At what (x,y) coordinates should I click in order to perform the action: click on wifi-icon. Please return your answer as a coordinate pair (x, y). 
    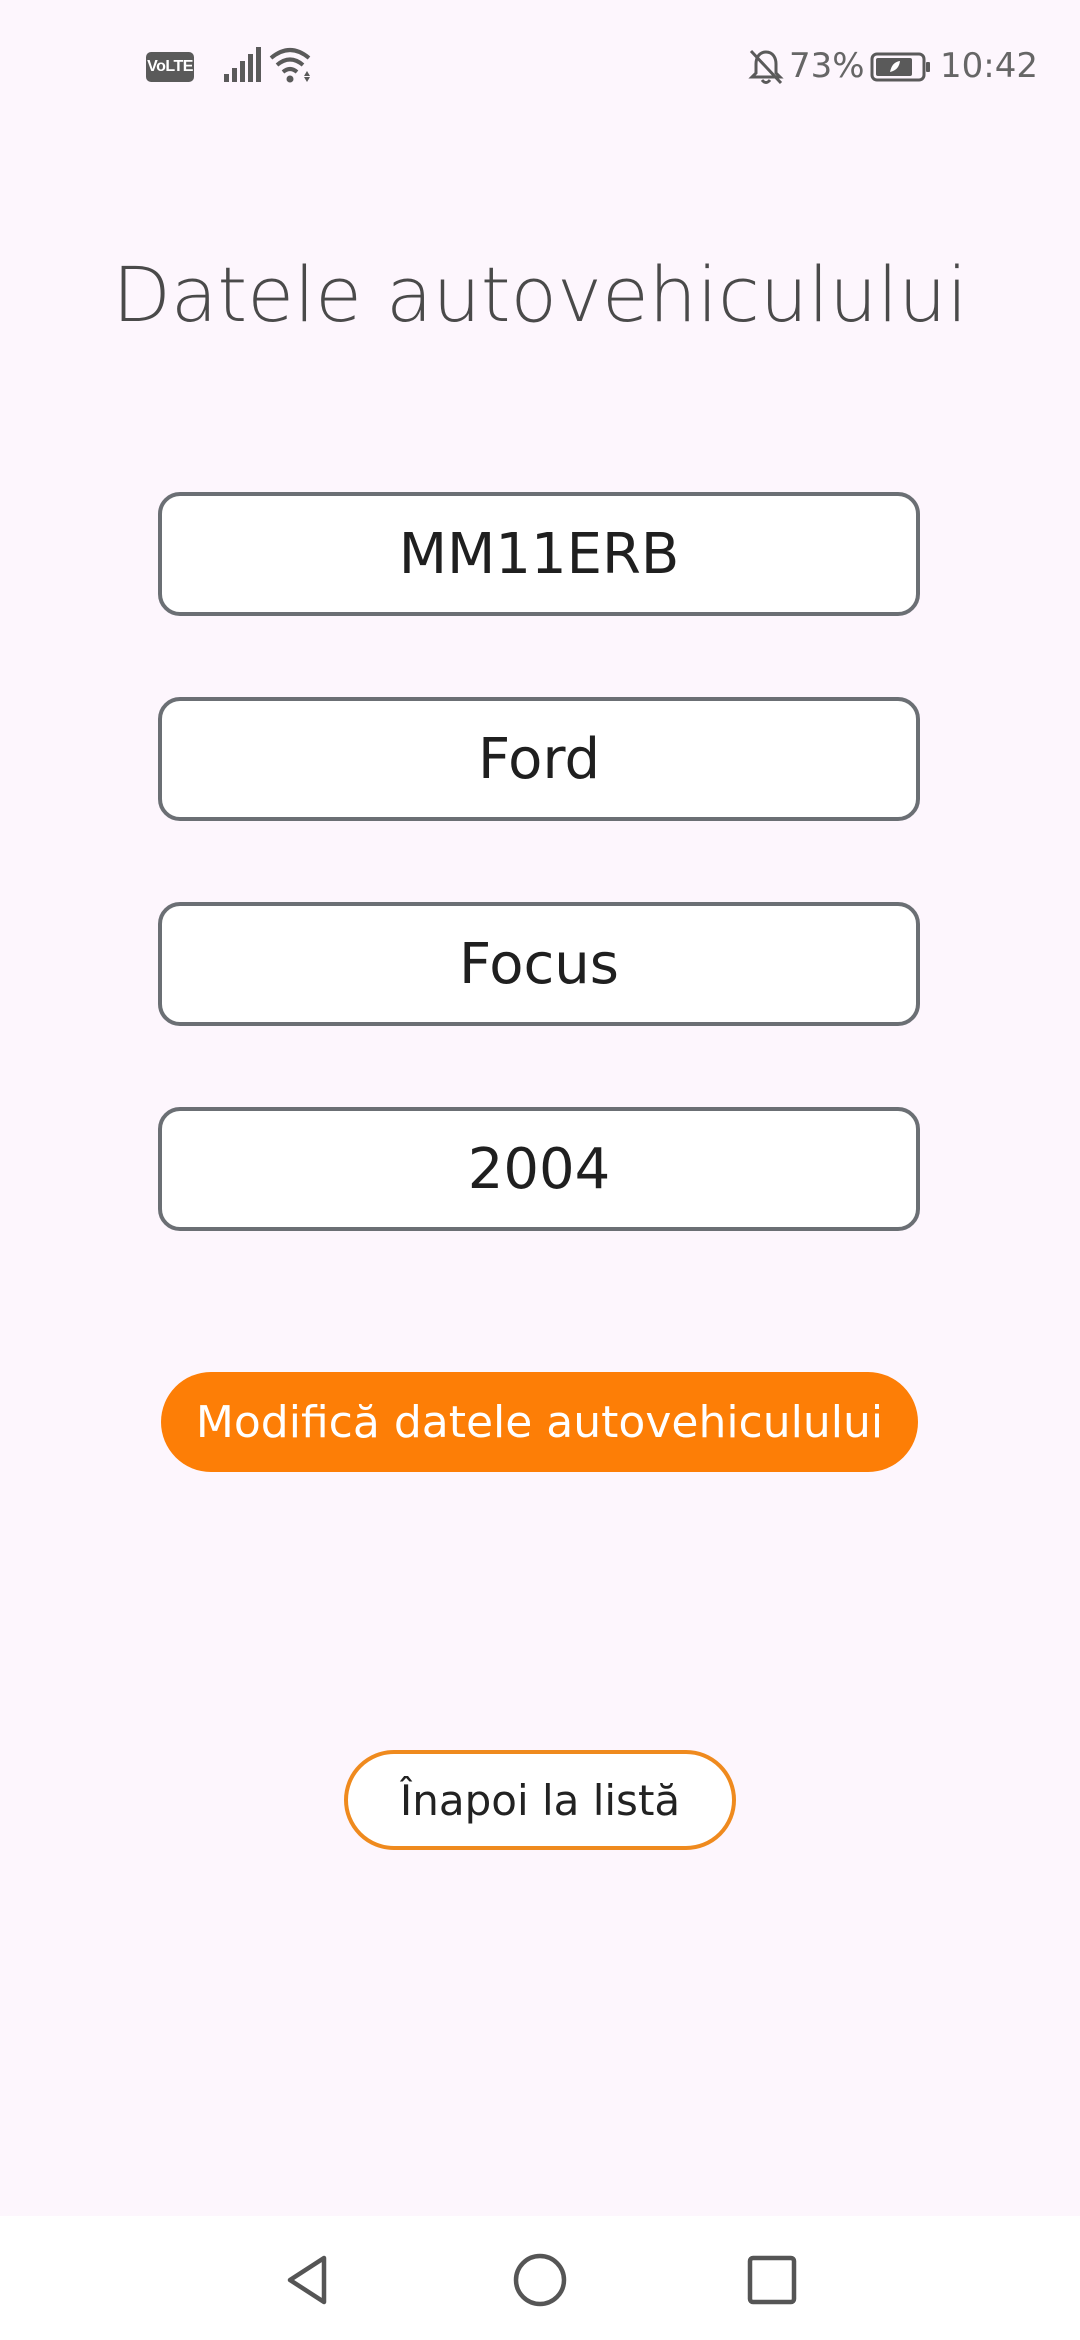
    Looking at the image, I should click on (290, 65).